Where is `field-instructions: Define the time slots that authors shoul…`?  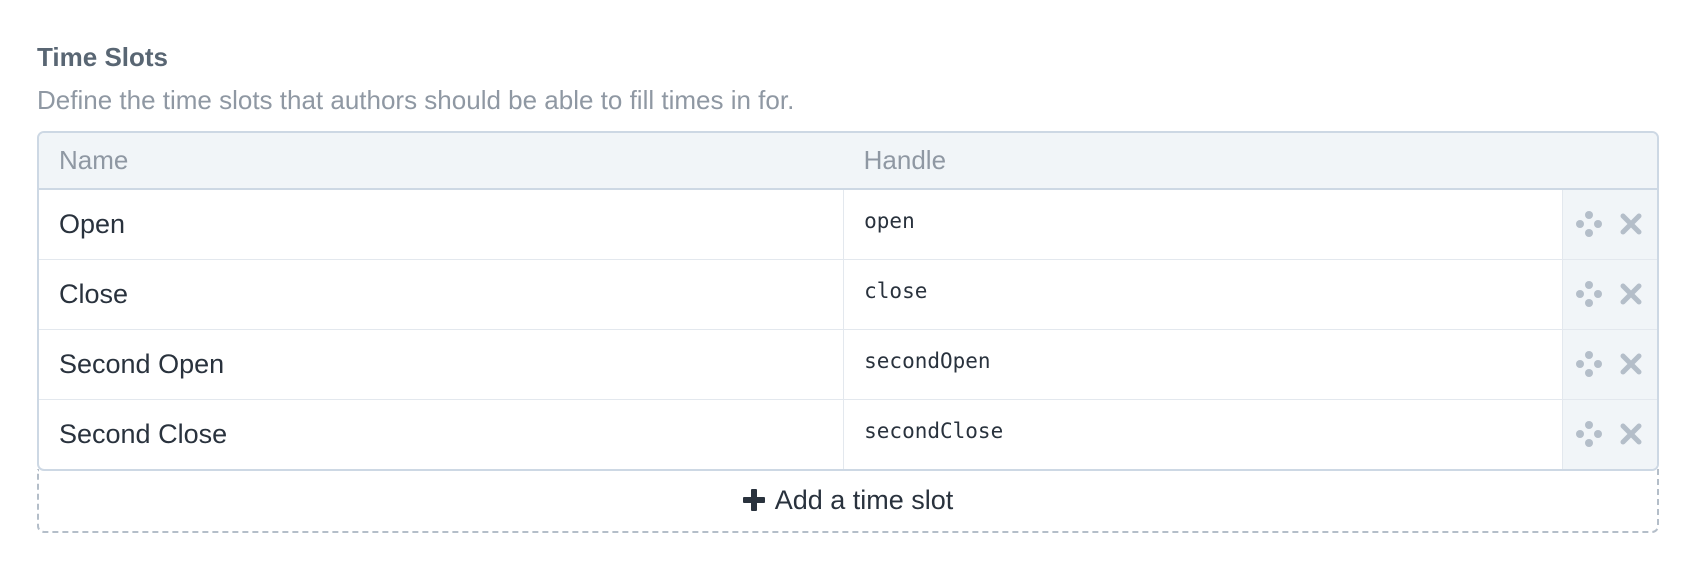 field-instructions: Define the time slots that authors shoul… is located at coordinates (416, 100).